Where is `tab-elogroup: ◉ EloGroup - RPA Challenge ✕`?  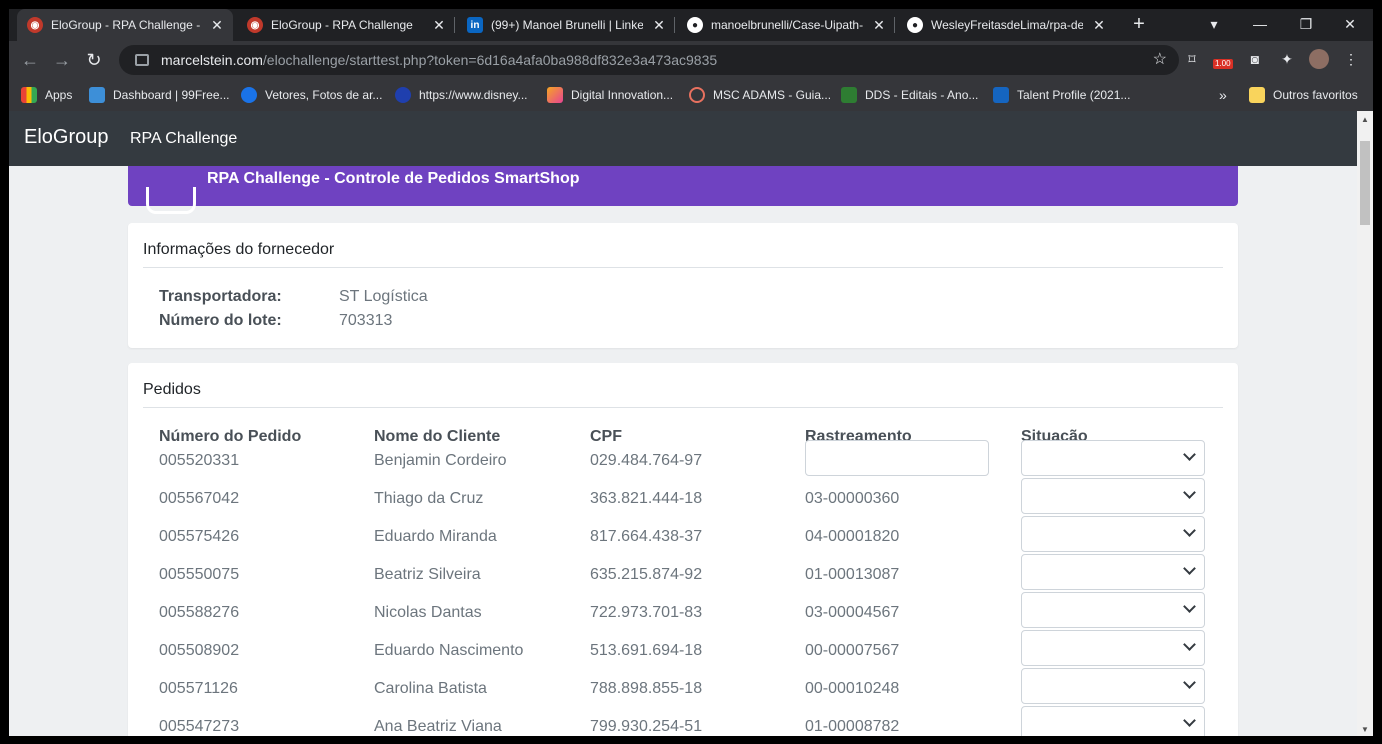
tab-elogroup: ◉ EloGroup - RPA Challenge ✕ is located at coordinates (346, 25).